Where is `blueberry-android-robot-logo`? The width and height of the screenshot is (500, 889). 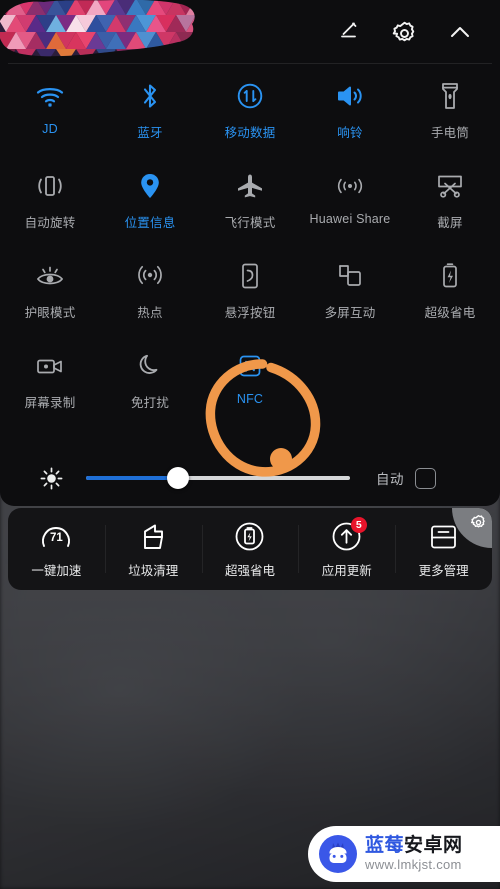
blueberry-android-robot-logo is located at coordinates (338, 854).